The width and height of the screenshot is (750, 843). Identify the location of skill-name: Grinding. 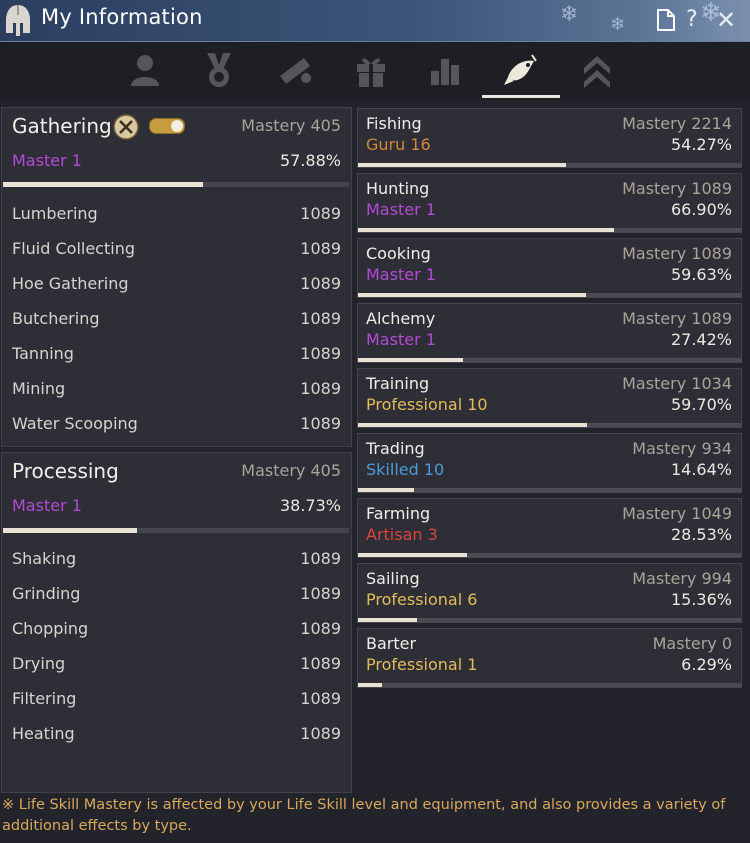
(46, 593).